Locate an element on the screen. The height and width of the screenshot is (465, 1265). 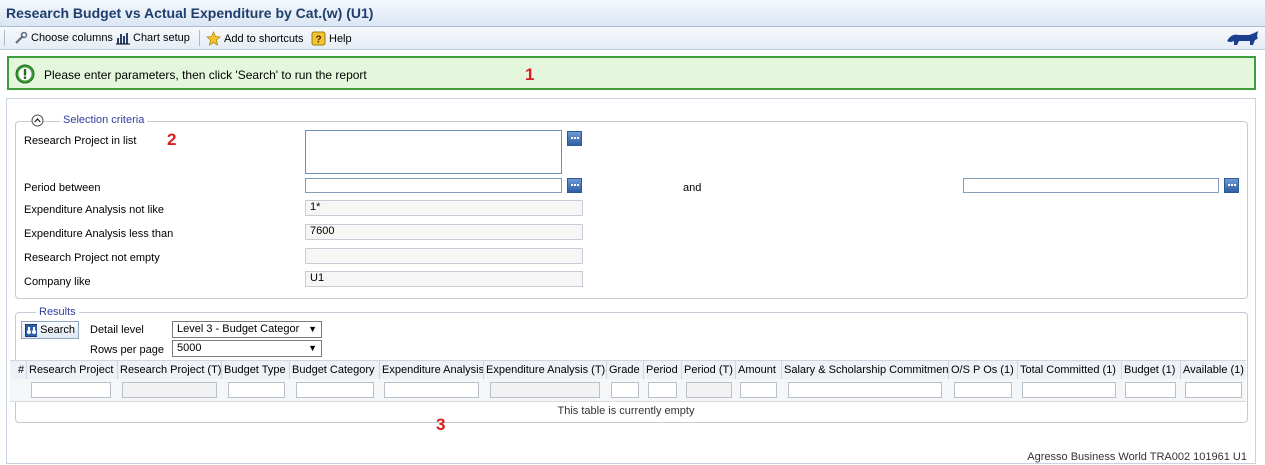
column-header: Amount is located at coordinates (759, 370).